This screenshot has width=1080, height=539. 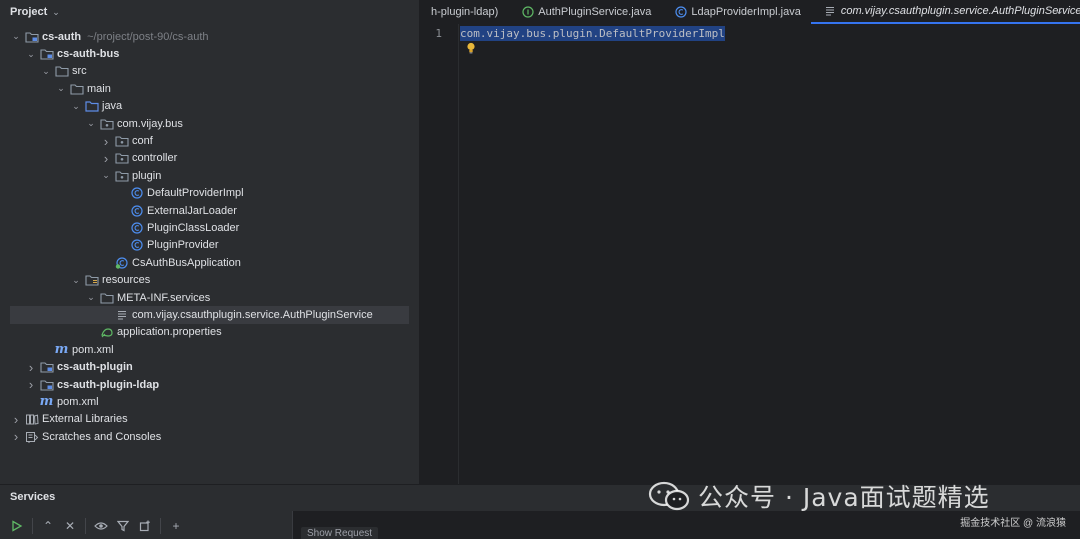 I want to click on tree-node-label: cs-auth, so click(x=62, y=36).